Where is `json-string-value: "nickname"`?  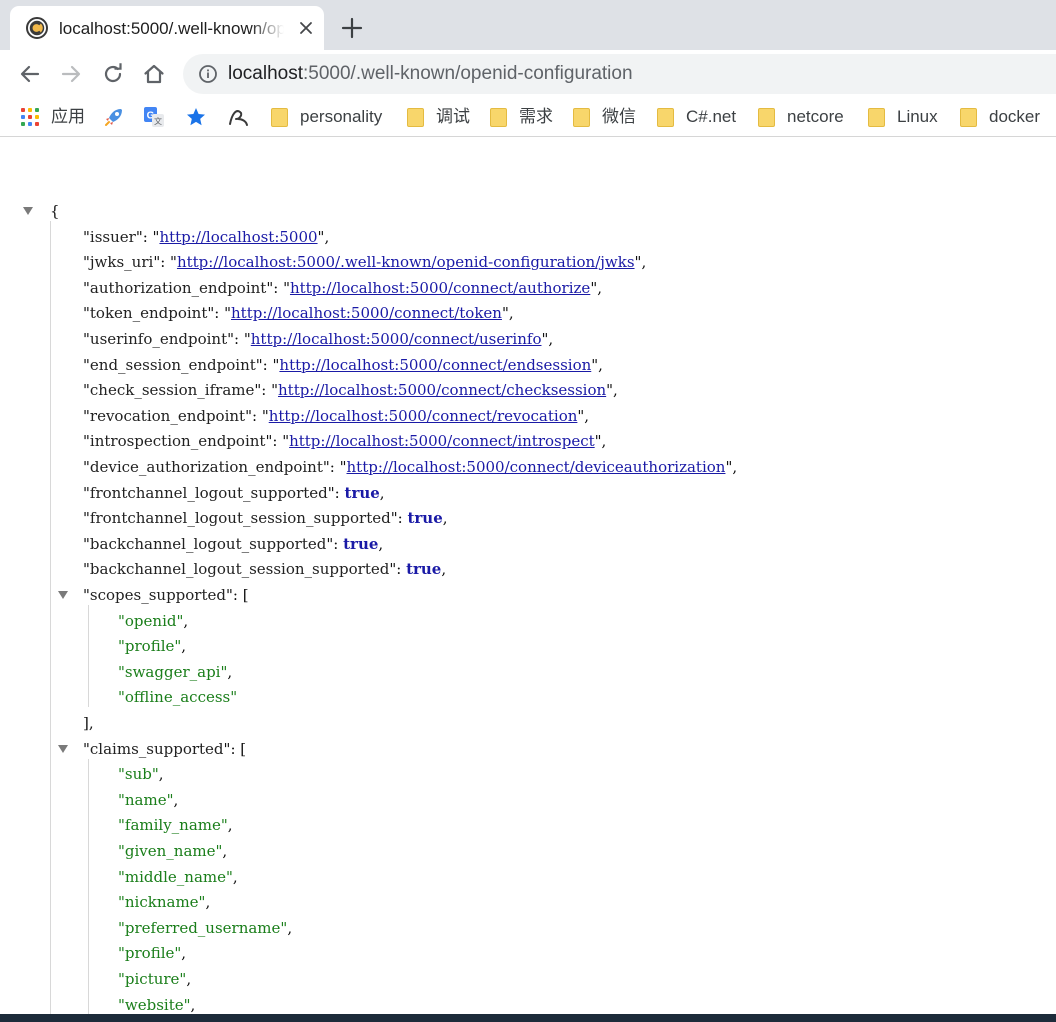 json-string-value: "nickname" is located at coordinates (162, 902).